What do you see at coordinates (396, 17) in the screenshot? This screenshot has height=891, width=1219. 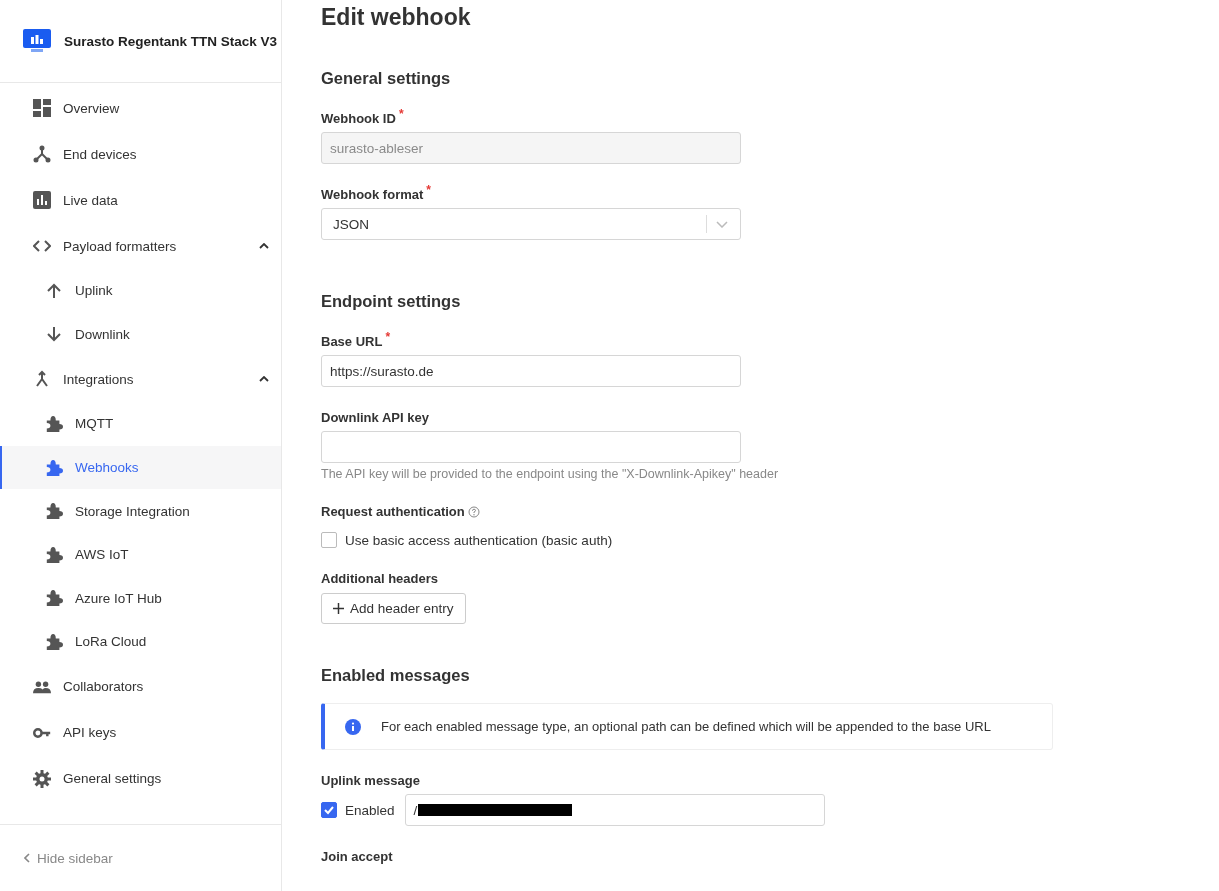 I see `page-title: Edit webhook` at bounding box center [396, 17].